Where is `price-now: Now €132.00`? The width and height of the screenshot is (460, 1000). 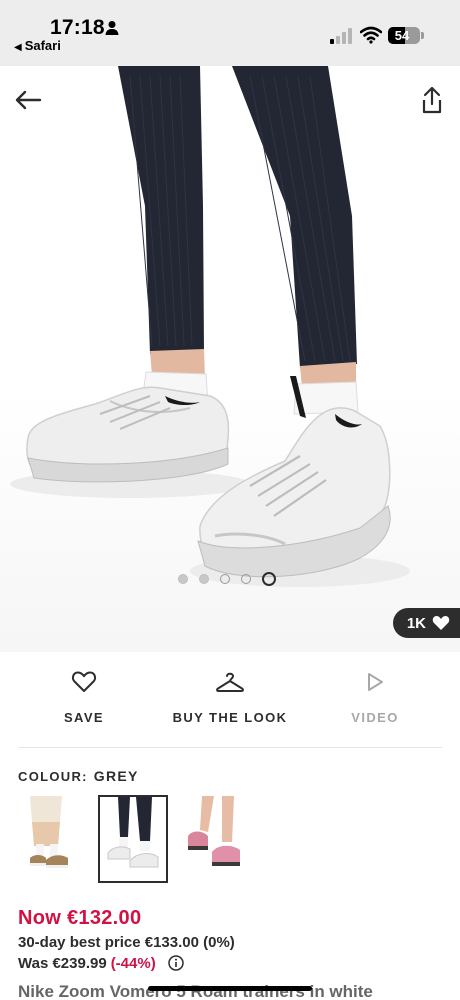 price-now: Now €132.00 is located at coordinates (80, 918).